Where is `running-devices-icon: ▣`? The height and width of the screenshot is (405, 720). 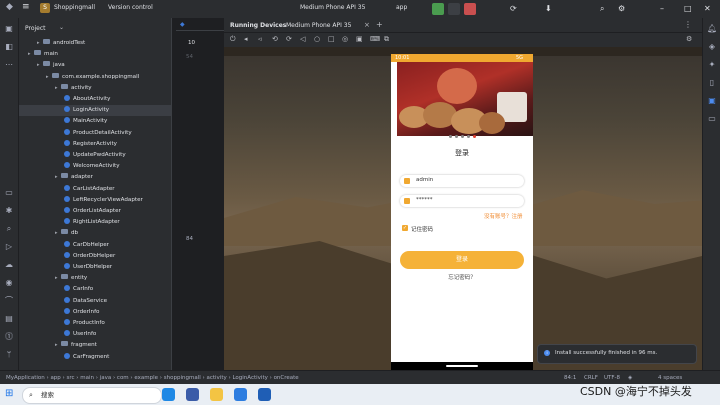
running-devices-icon: ▣ is located at coordinates (712, 101).